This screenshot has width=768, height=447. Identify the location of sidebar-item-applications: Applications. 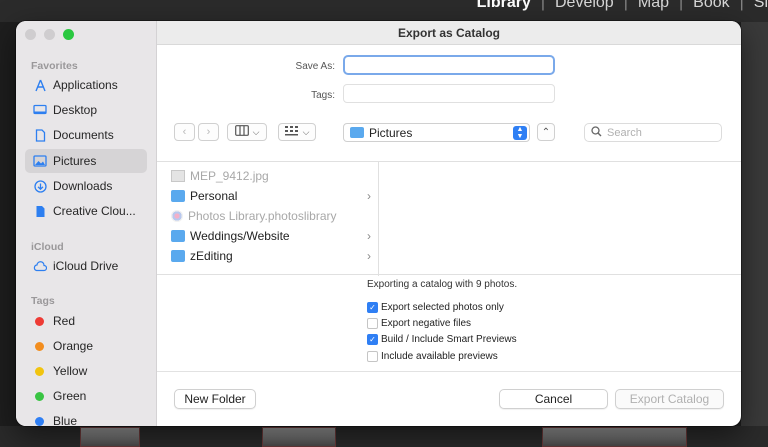
(86, 85).